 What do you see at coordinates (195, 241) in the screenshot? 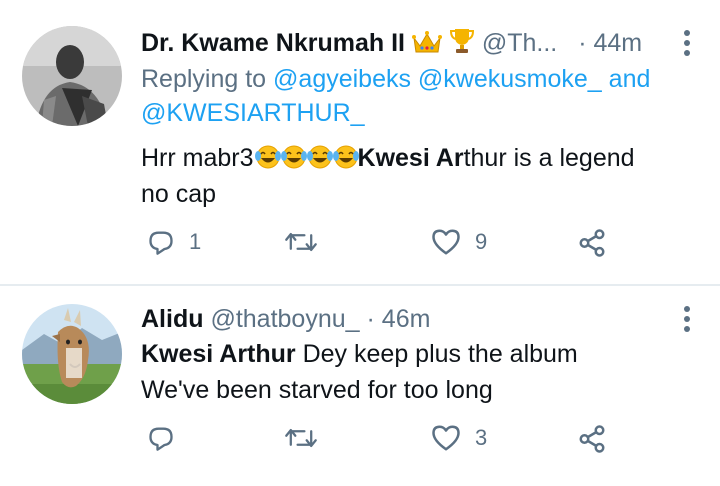
I see `reply-count: 1` at bounding box center [195, 241].